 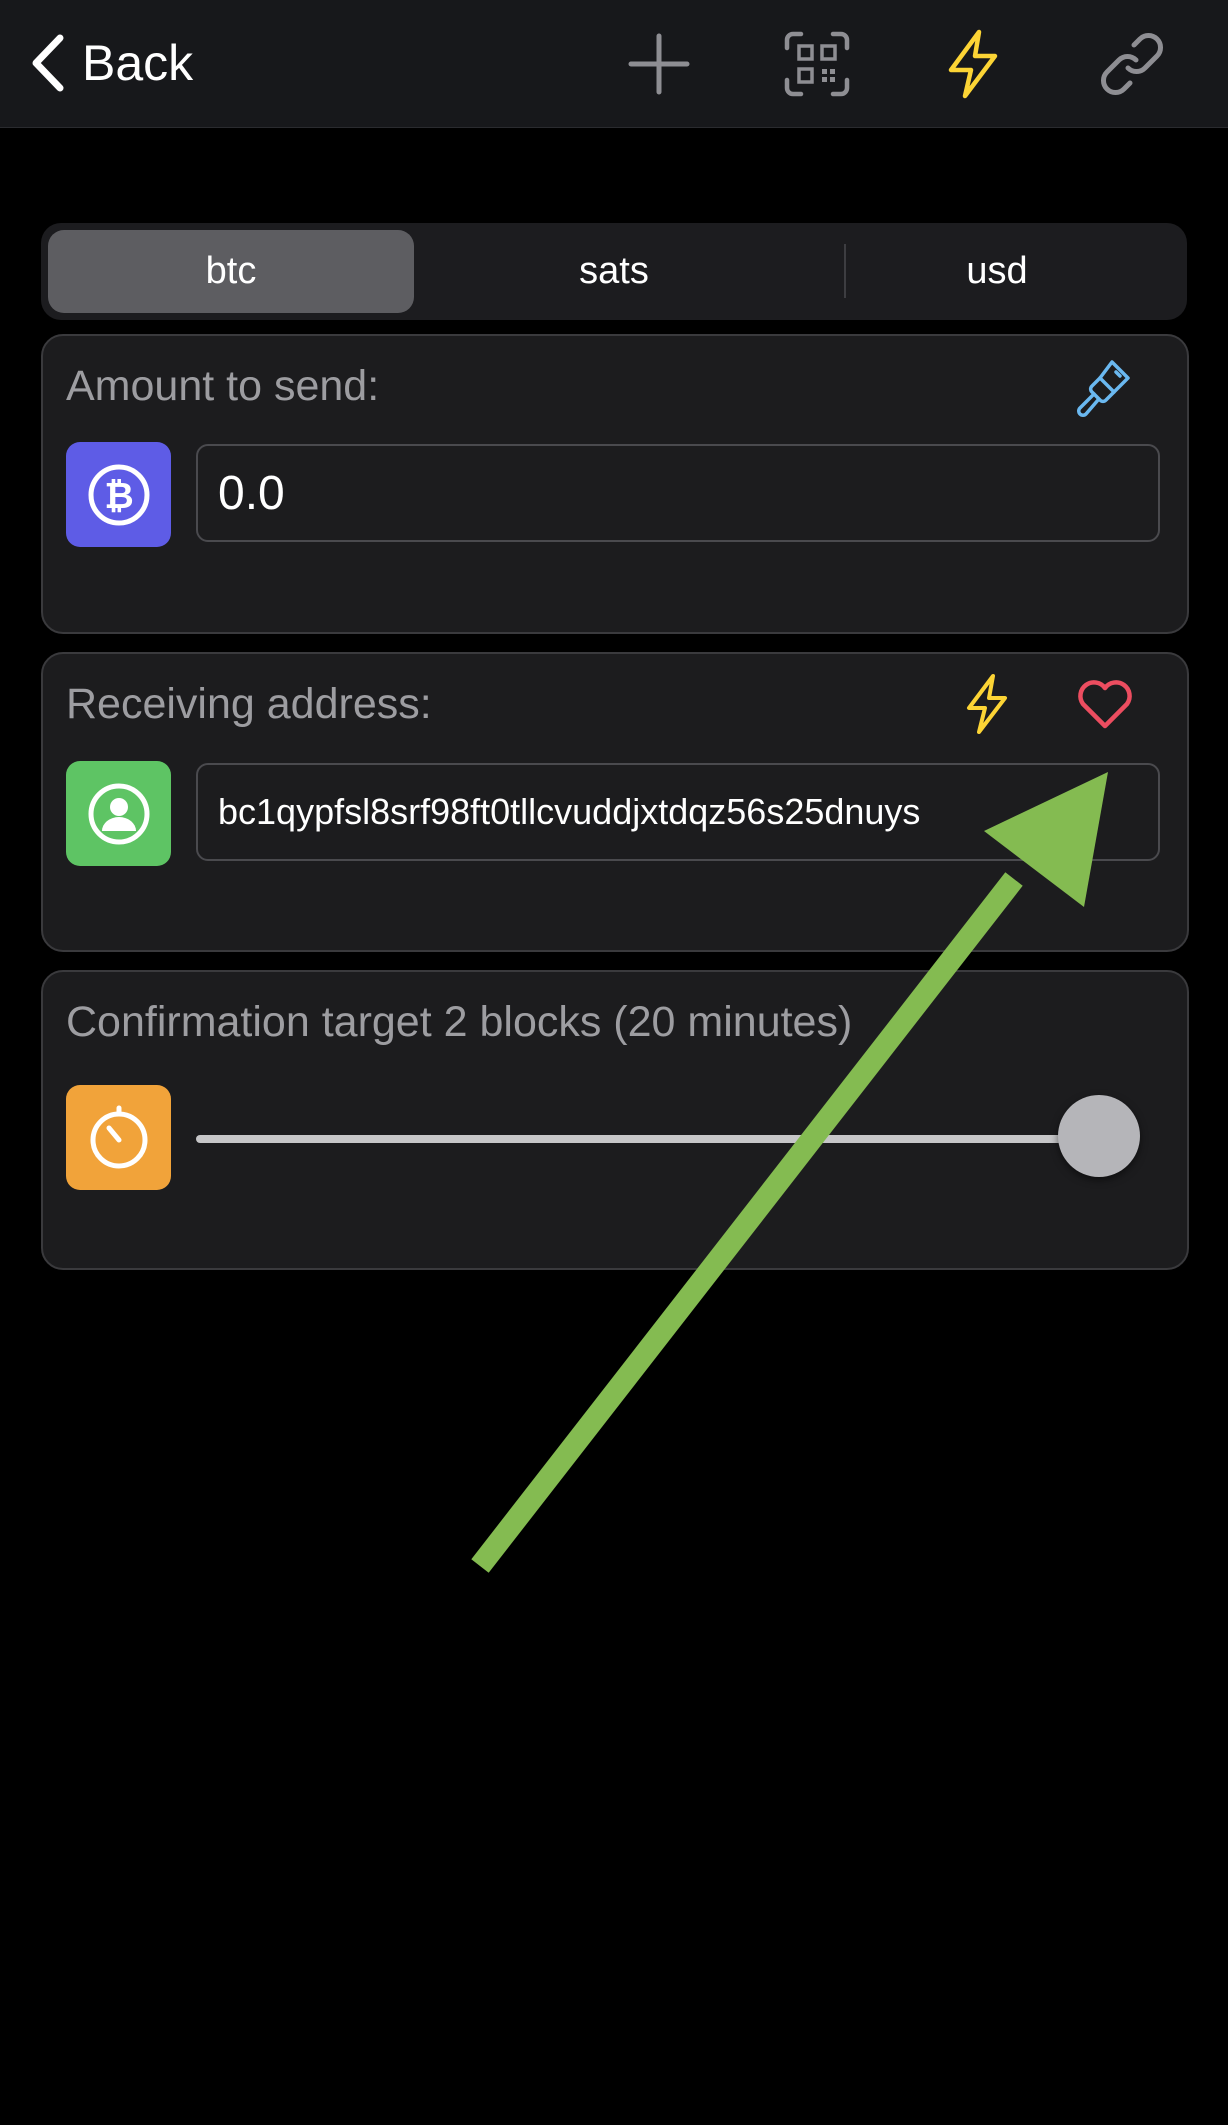 What do you see at coordinates (223, 386) in the screenshot?
I see `amount-label: Amount to send:` at bounding box center [223, 386].